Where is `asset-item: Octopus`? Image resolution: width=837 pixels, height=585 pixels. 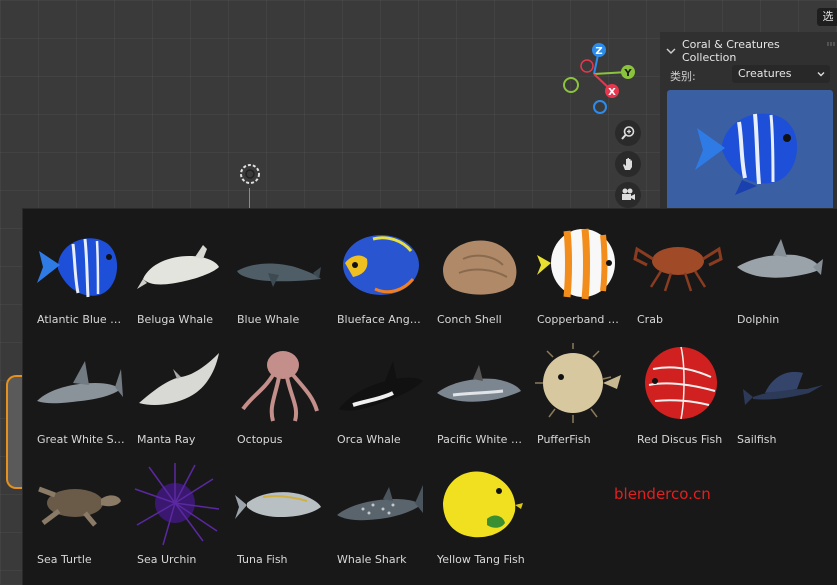 asset-item: Octopus is located at coordinates (273, 389).